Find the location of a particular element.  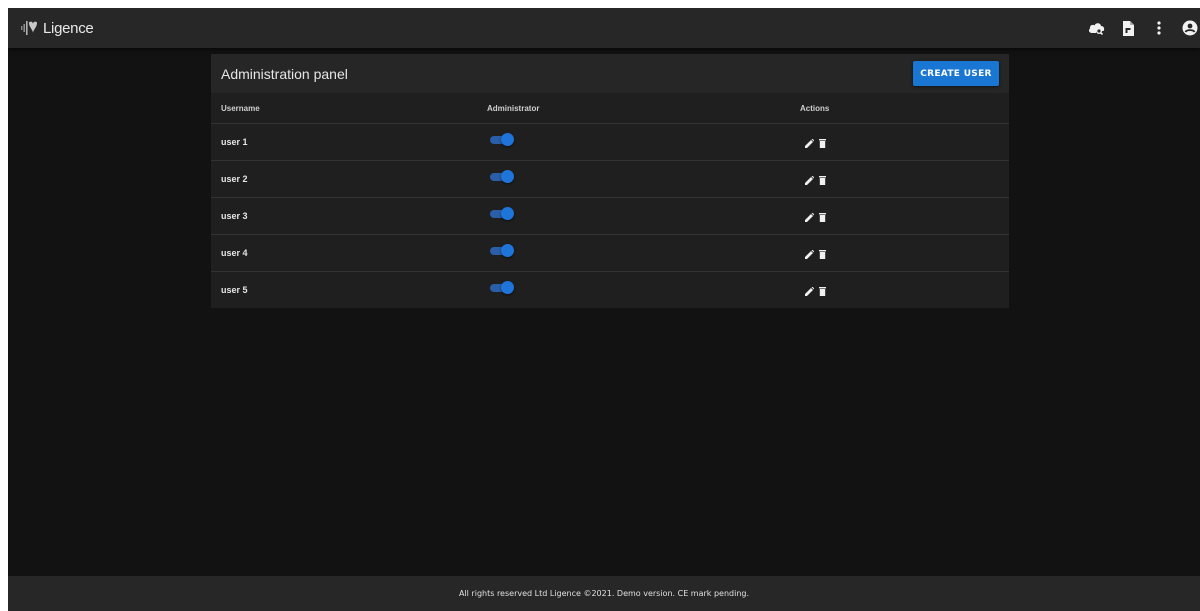

cloud-search-icon is located at coordinates (1096, 29).